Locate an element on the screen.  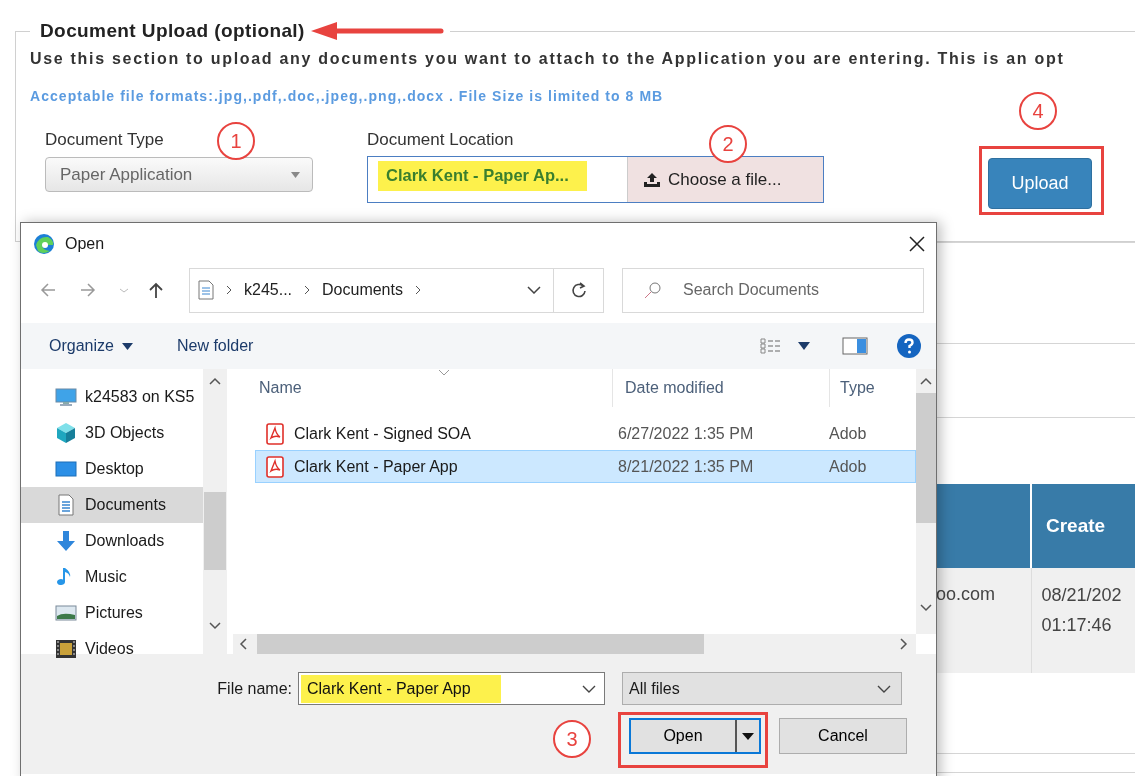
file-name-label: File name: is located at coordinates (254, 688).